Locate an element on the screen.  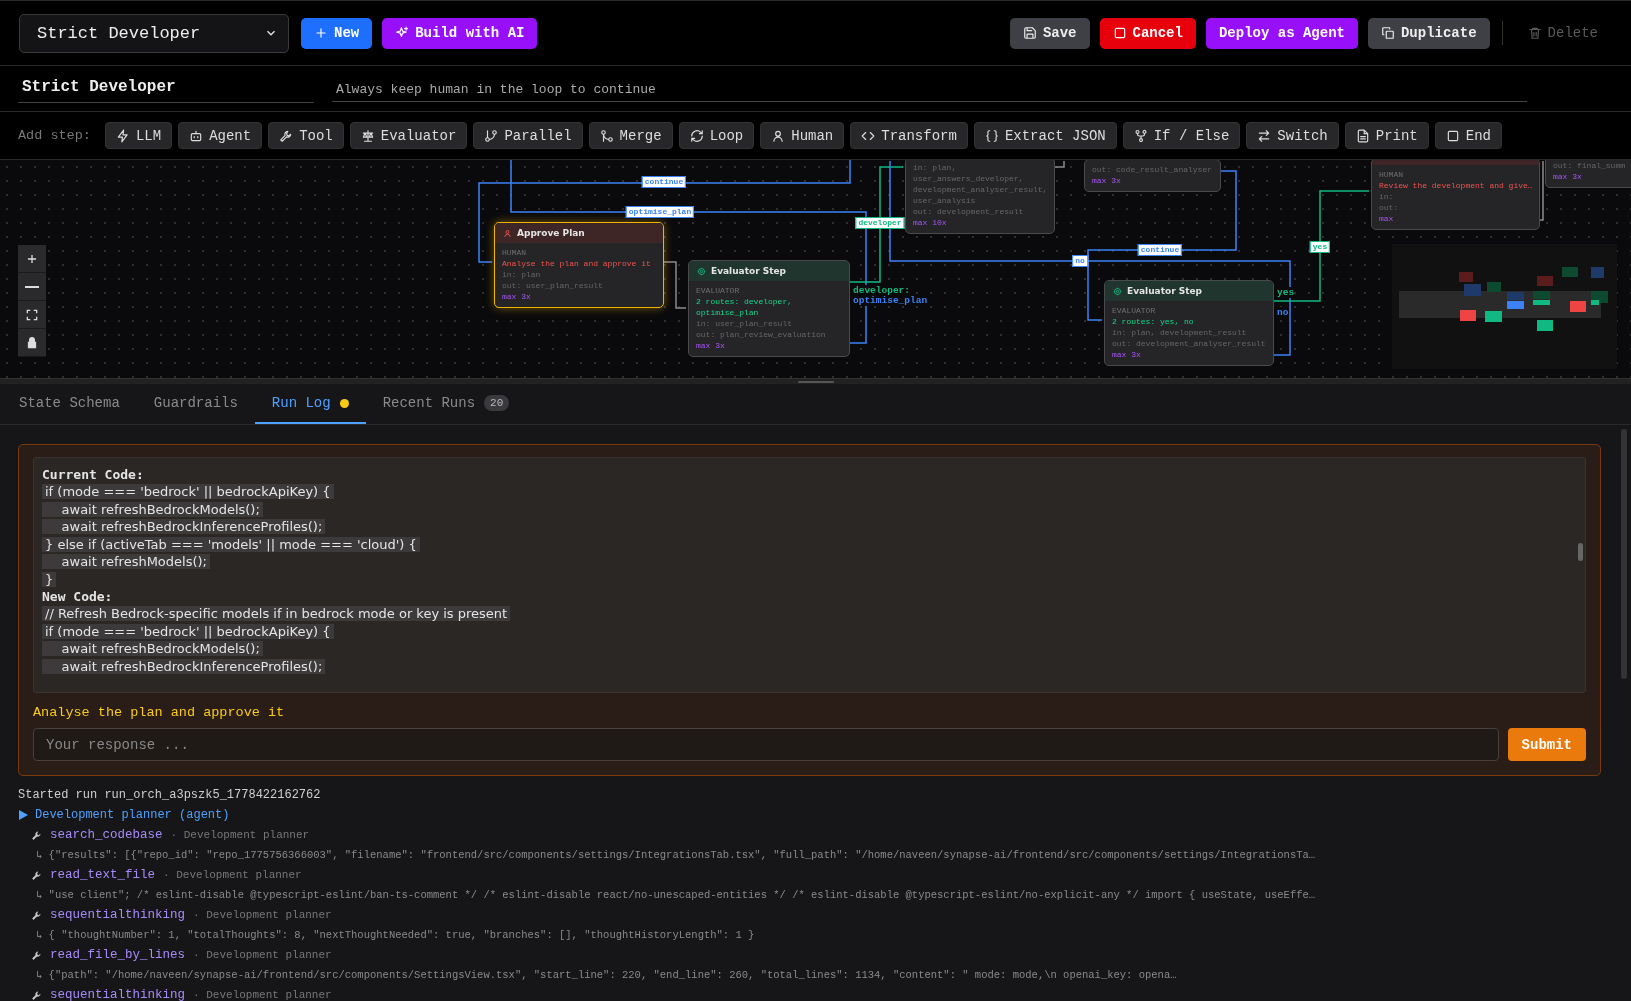
panel-tab: State Schema is located at coordinates (69, 404).